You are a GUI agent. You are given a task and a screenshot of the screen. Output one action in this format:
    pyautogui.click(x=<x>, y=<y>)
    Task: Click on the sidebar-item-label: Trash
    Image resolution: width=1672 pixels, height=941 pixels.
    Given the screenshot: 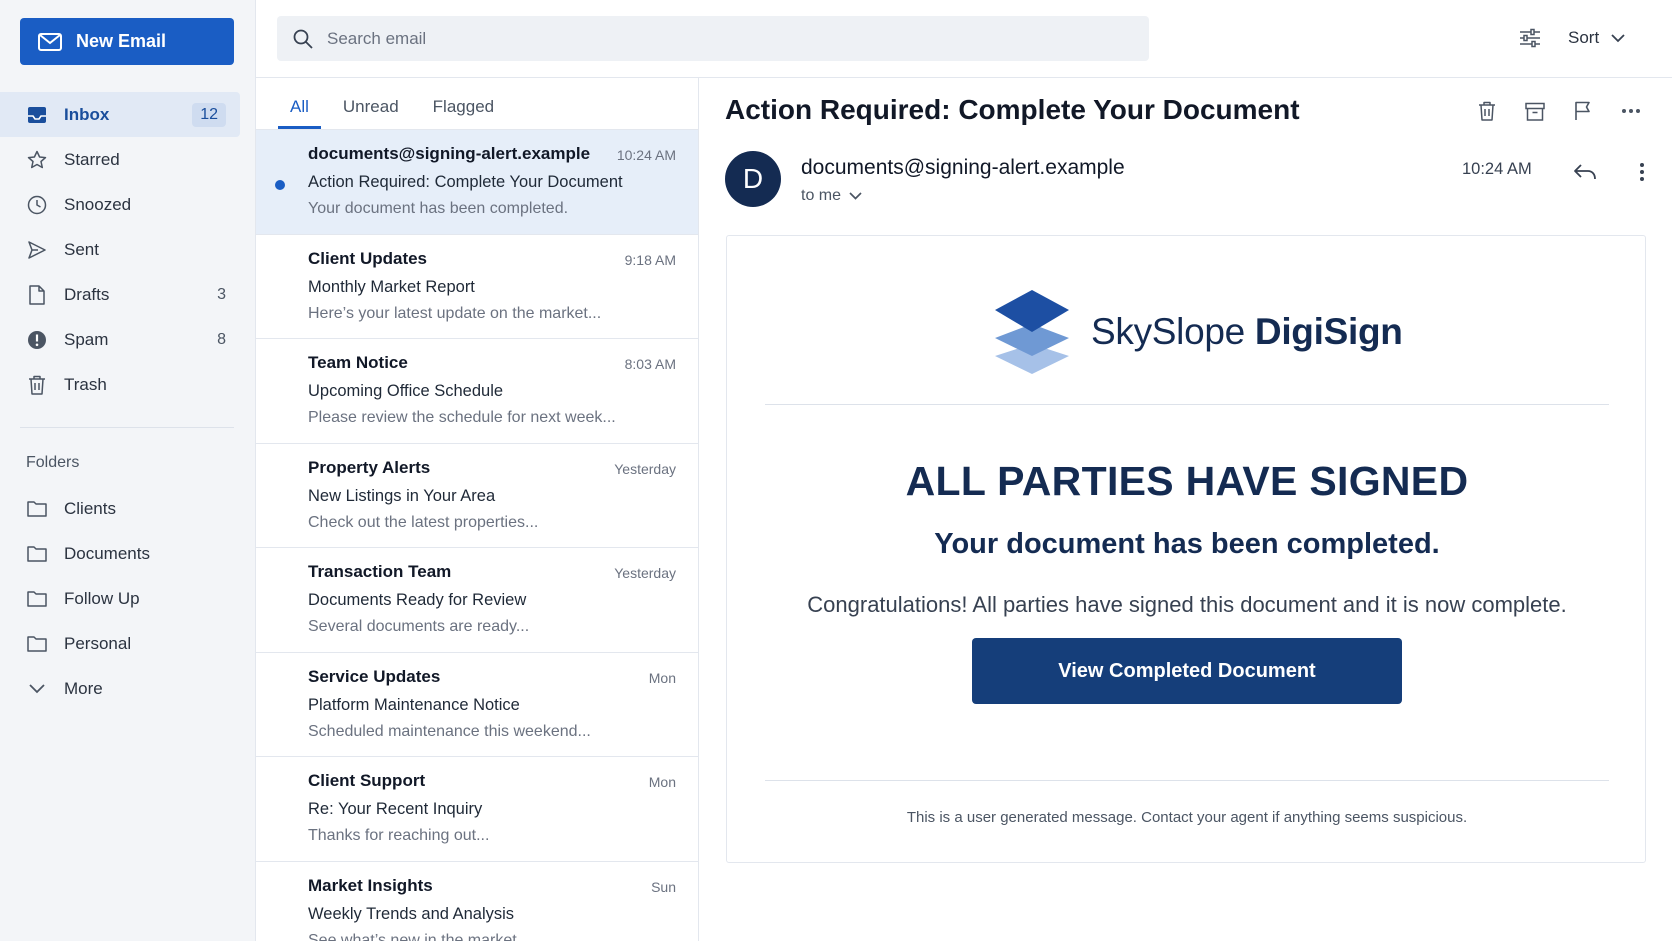 What is the action you would take?
    pyautogui.click(x=85, y=384)
    